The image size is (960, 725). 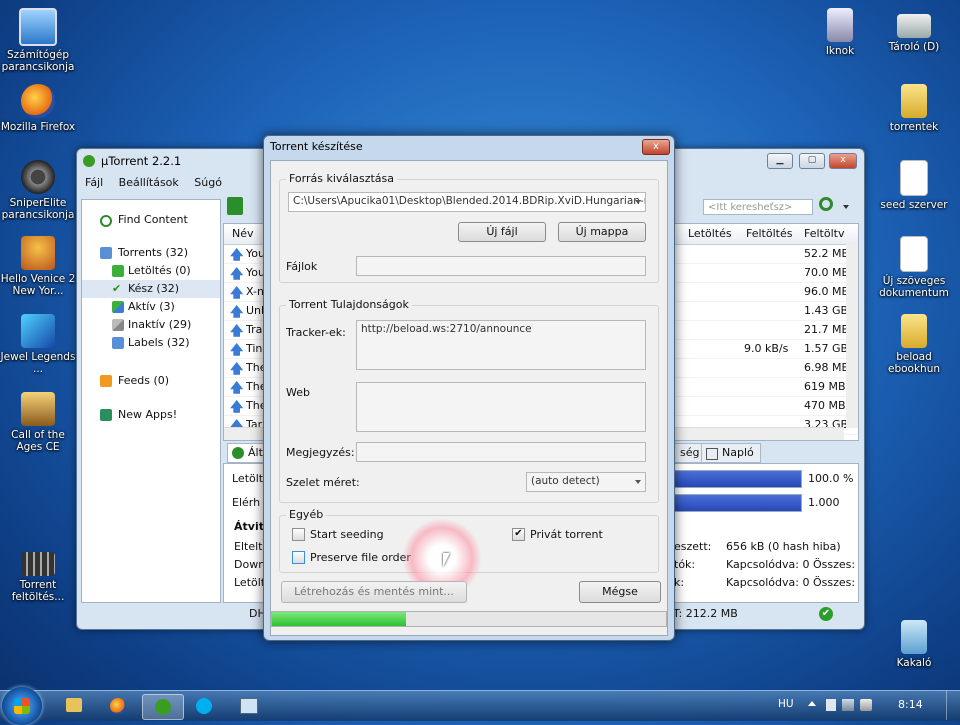 What do you see at coordinates (320, 452) in the screenshot?
I see `comment-label: Megjegyzés:` at bounding box center [320, 452].